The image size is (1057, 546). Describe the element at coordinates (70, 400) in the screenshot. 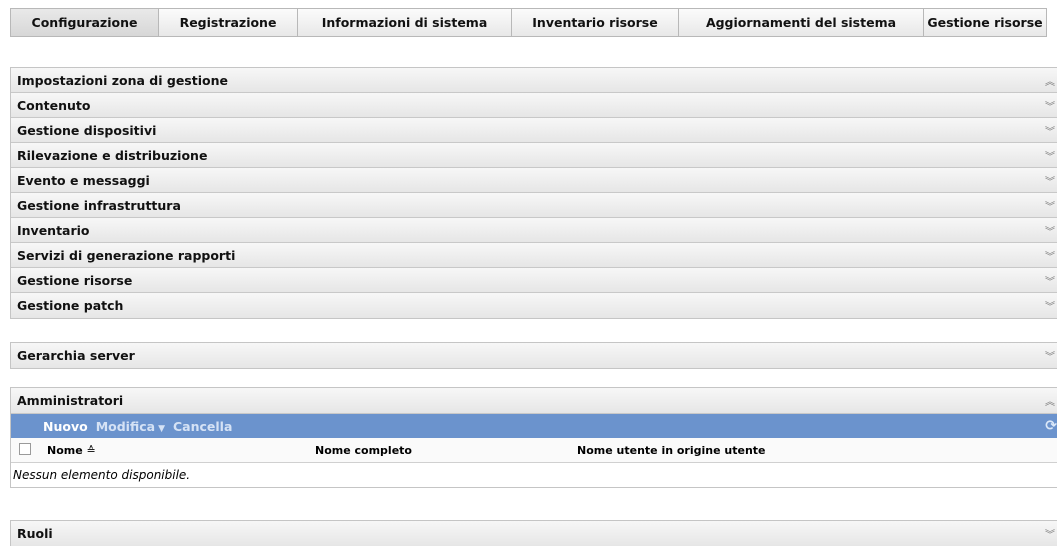

I see `section-label: Amministratori` at that location.